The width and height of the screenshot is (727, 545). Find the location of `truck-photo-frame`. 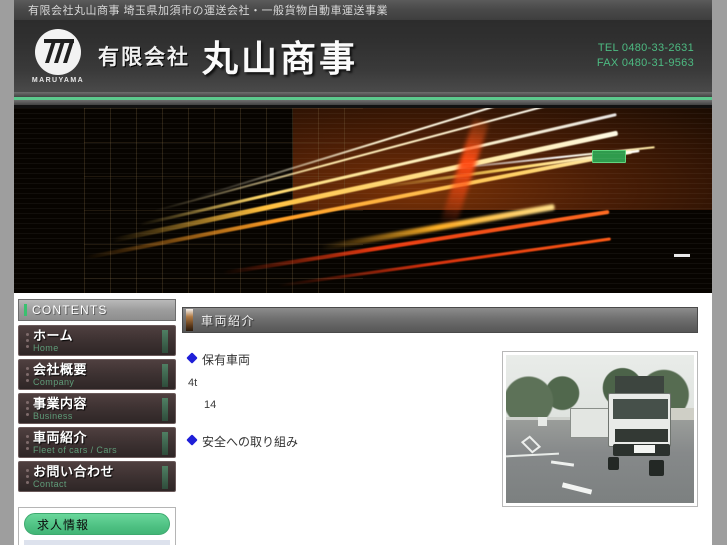

truck-photo-frame is located at coordinates (600, 429).